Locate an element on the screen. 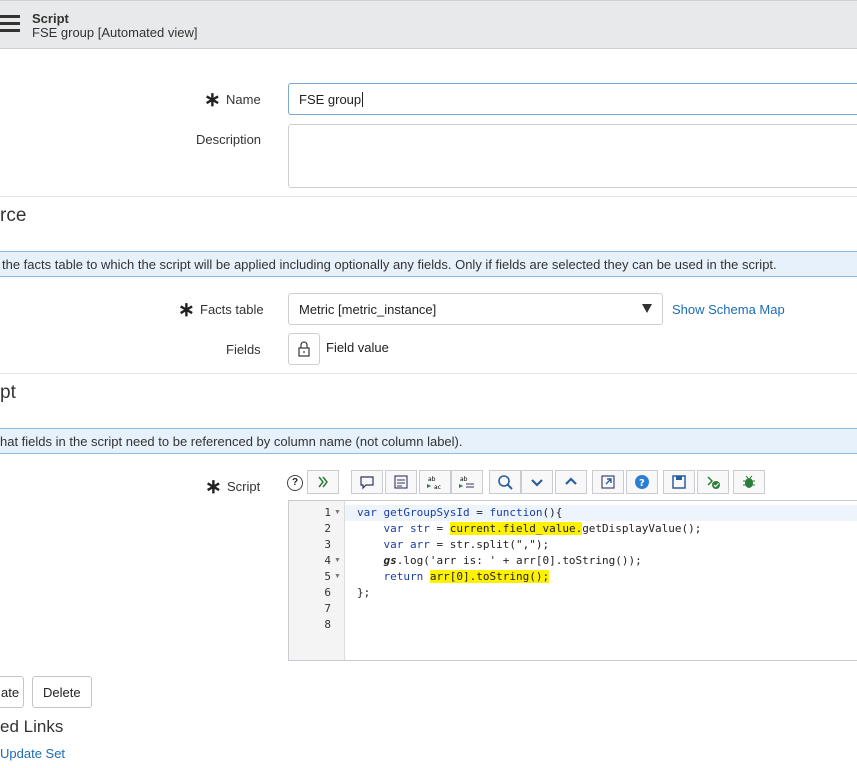  syntax-check-icon is located at coordinates (713, 482).